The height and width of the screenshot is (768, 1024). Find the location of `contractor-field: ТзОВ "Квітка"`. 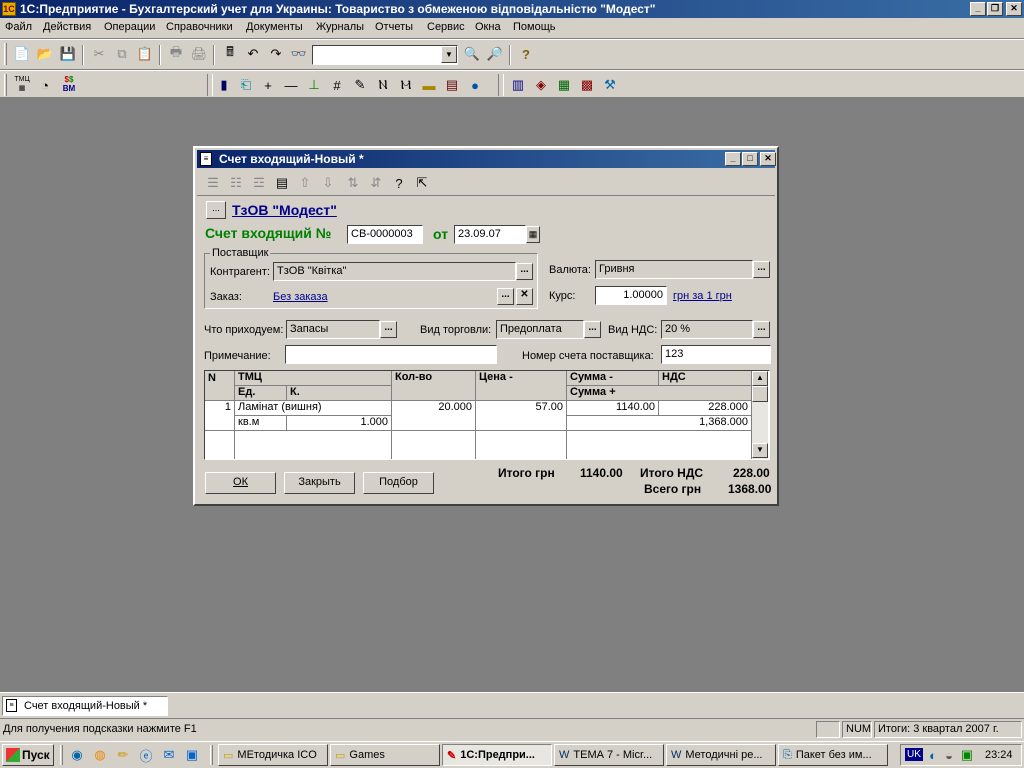

contractor-field: ТзОВ "Квітка" is located at coordinates (394, 271).